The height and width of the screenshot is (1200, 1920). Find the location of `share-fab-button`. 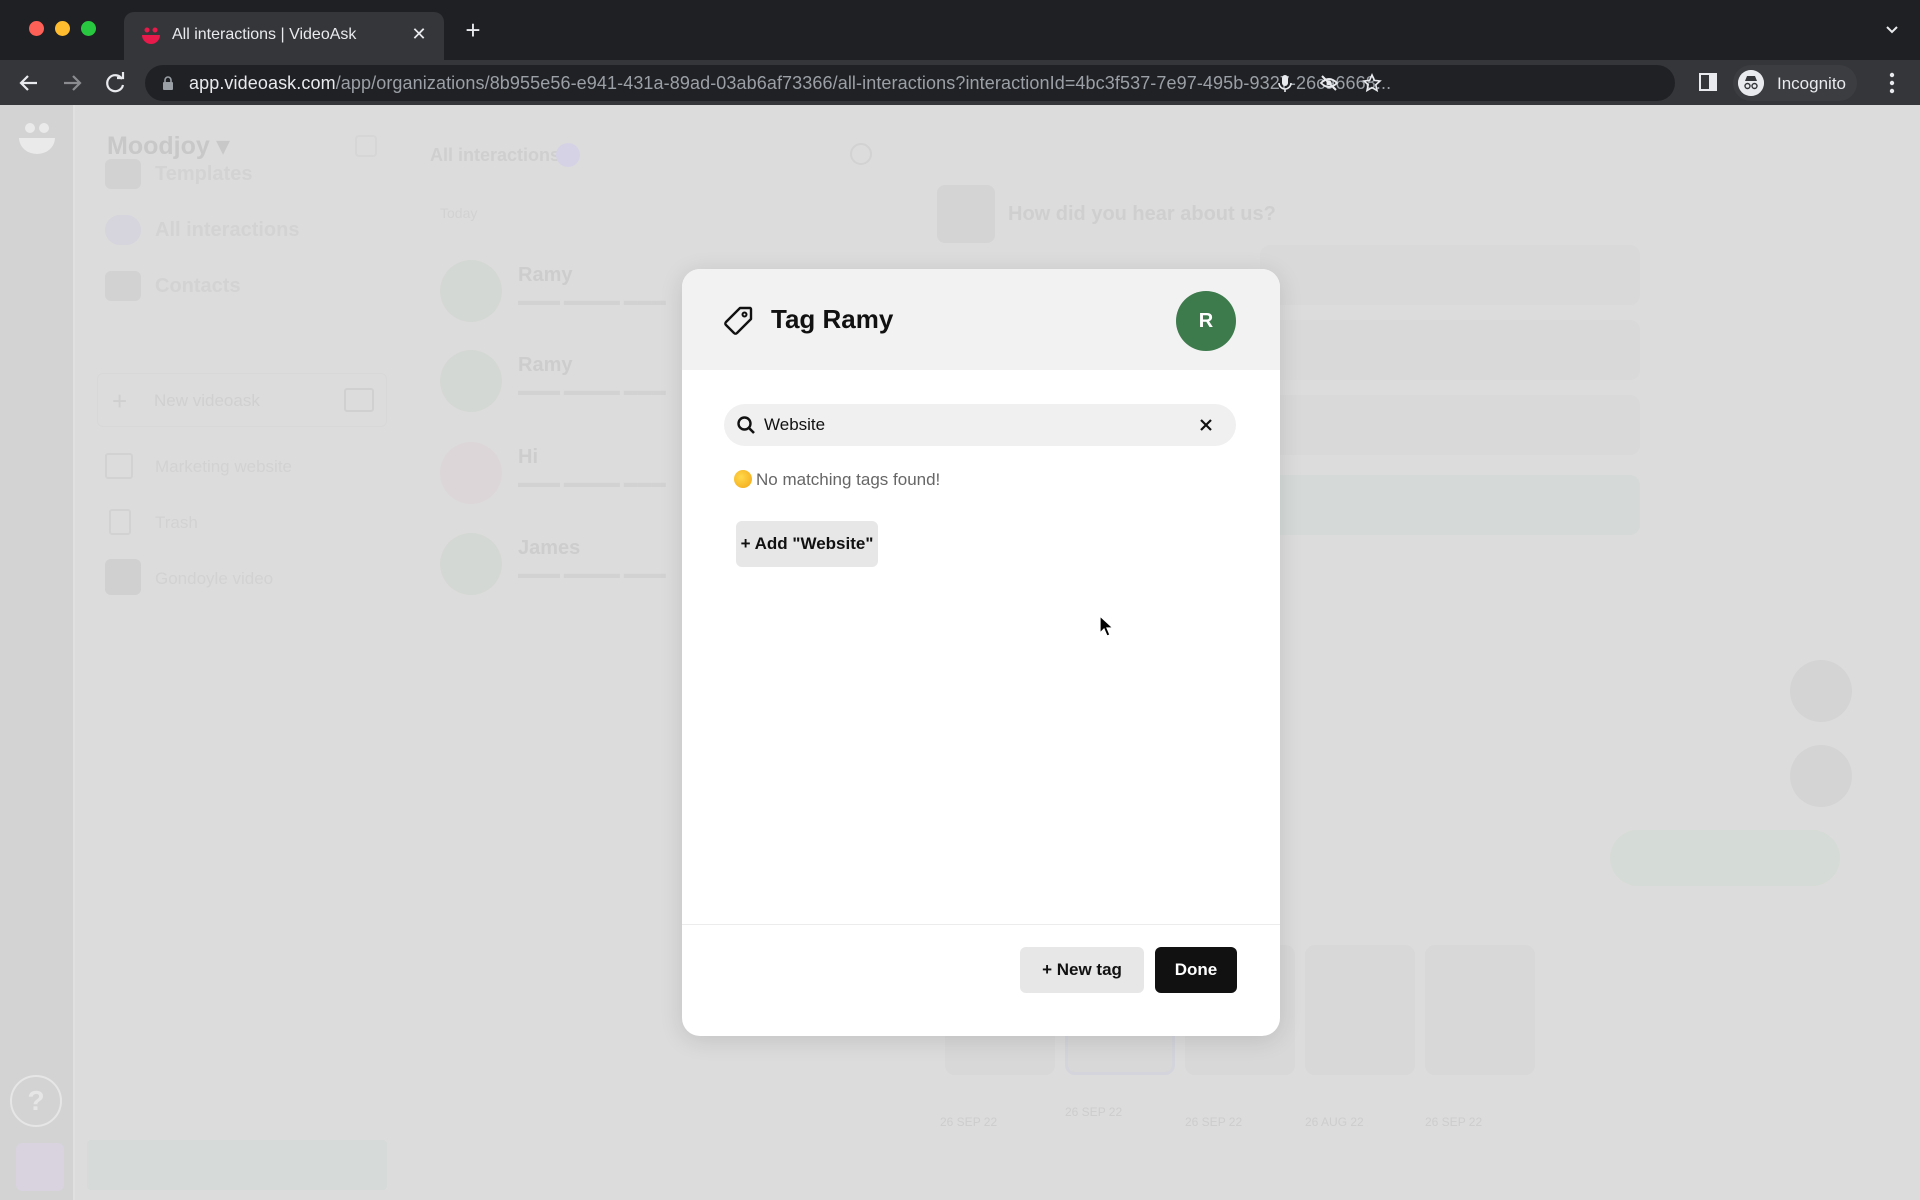

share-fab-button is located at coordinates (1821, 776).